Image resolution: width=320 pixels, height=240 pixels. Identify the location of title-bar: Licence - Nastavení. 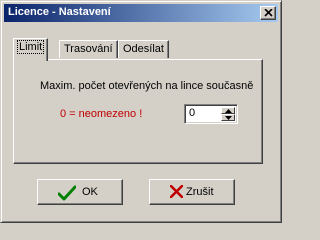
(141, 13).